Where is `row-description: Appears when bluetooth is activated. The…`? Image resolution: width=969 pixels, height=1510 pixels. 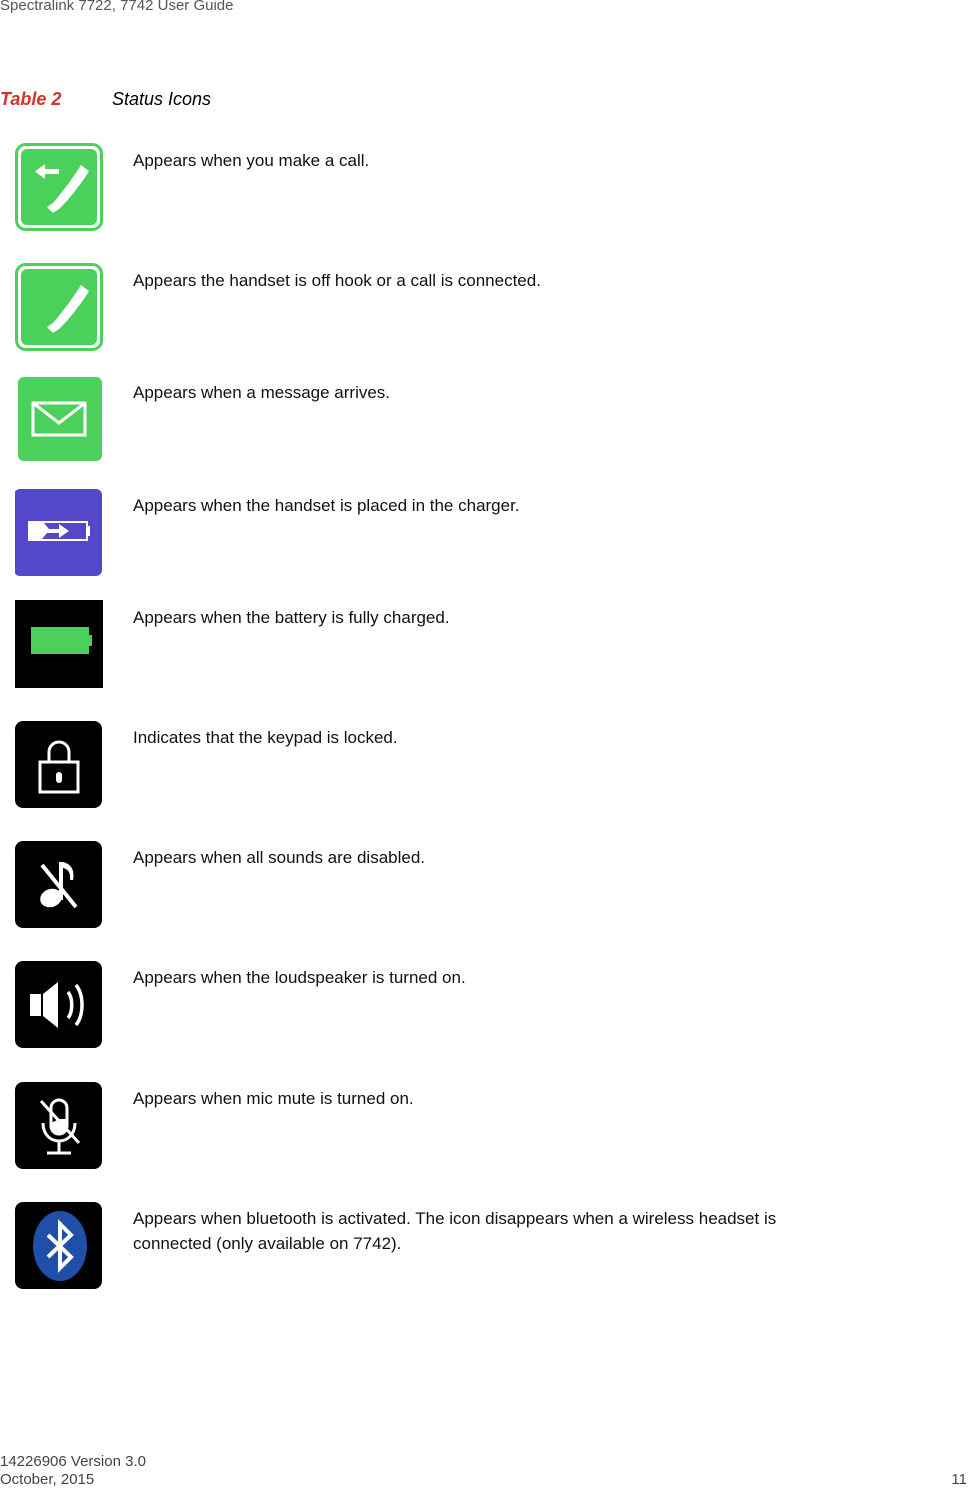
row-description: Appears when bluetooth is activated. The… is located at coordinates (455, 1231).